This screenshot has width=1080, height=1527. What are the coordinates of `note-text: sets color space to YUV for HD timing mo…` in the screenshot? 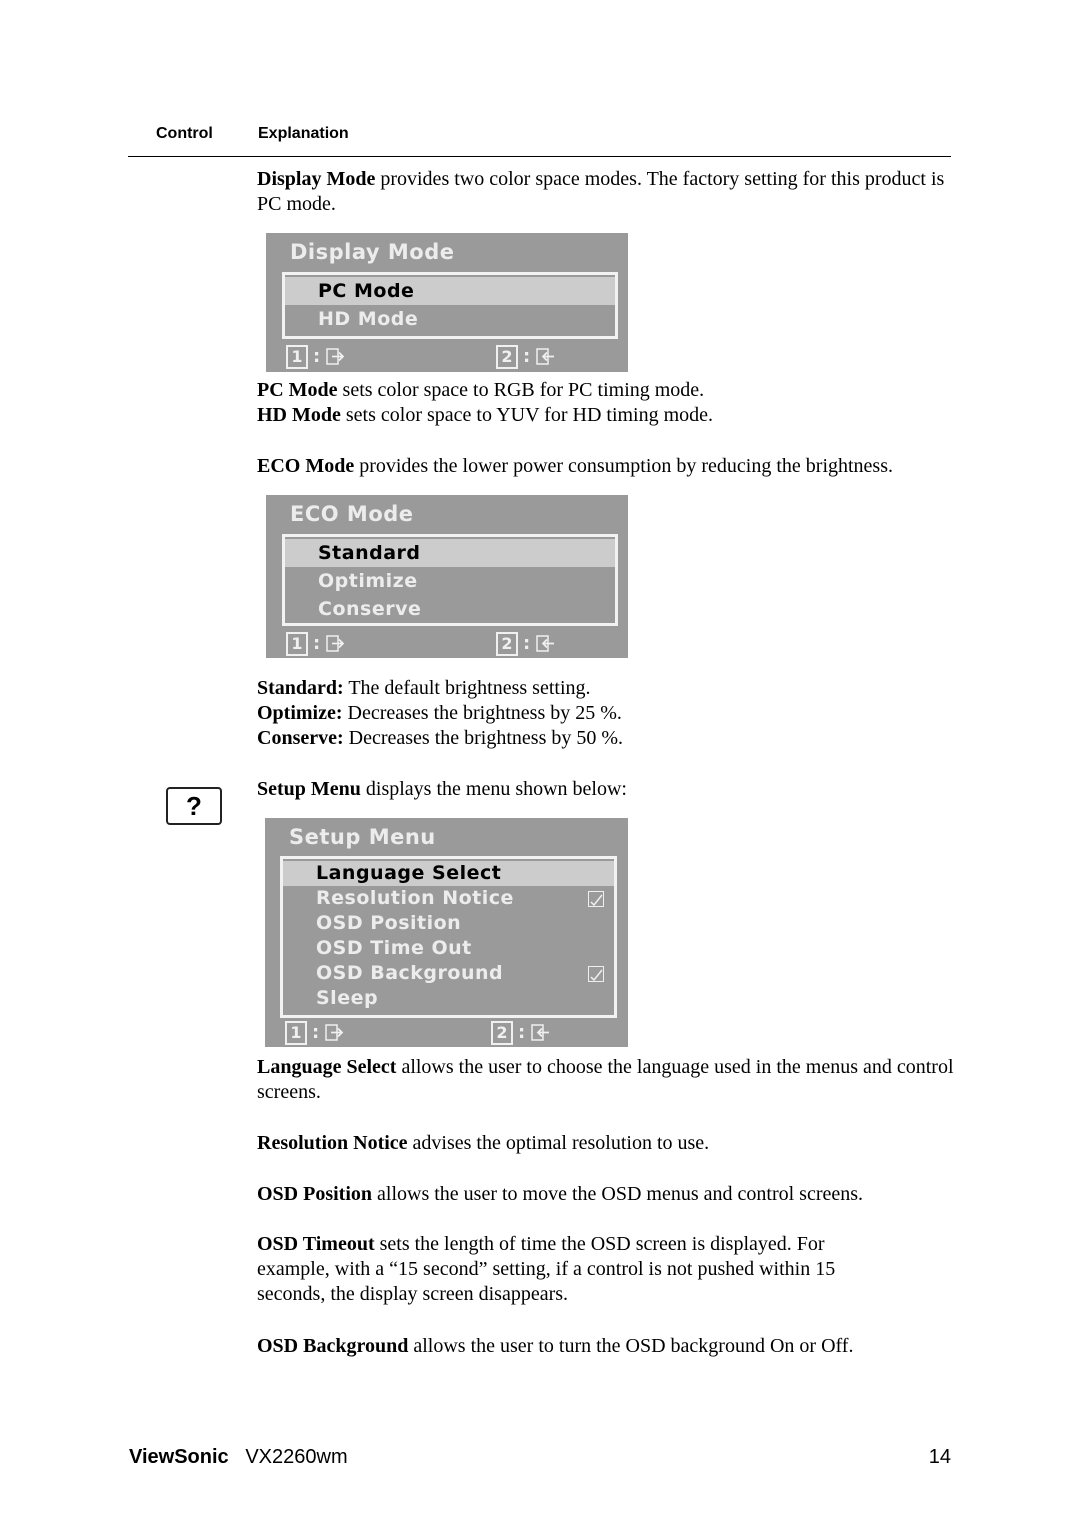 It's located at (527, 415).